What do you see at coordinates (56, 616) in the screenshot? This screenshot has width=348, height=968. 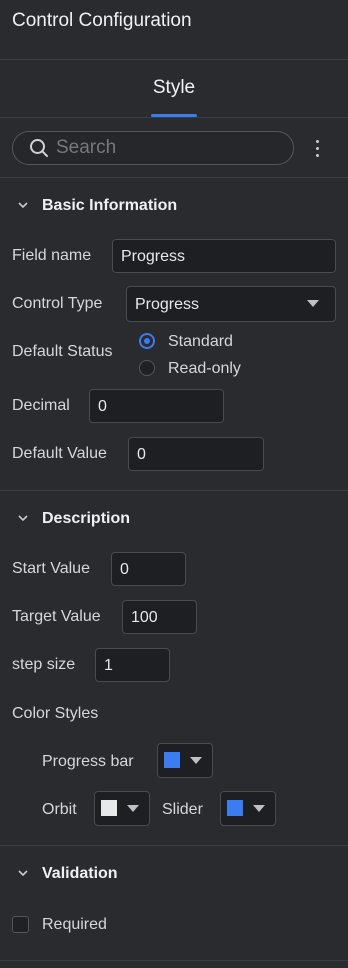 I see `target-value-label: Target Value` at bounding box center [56, 616].